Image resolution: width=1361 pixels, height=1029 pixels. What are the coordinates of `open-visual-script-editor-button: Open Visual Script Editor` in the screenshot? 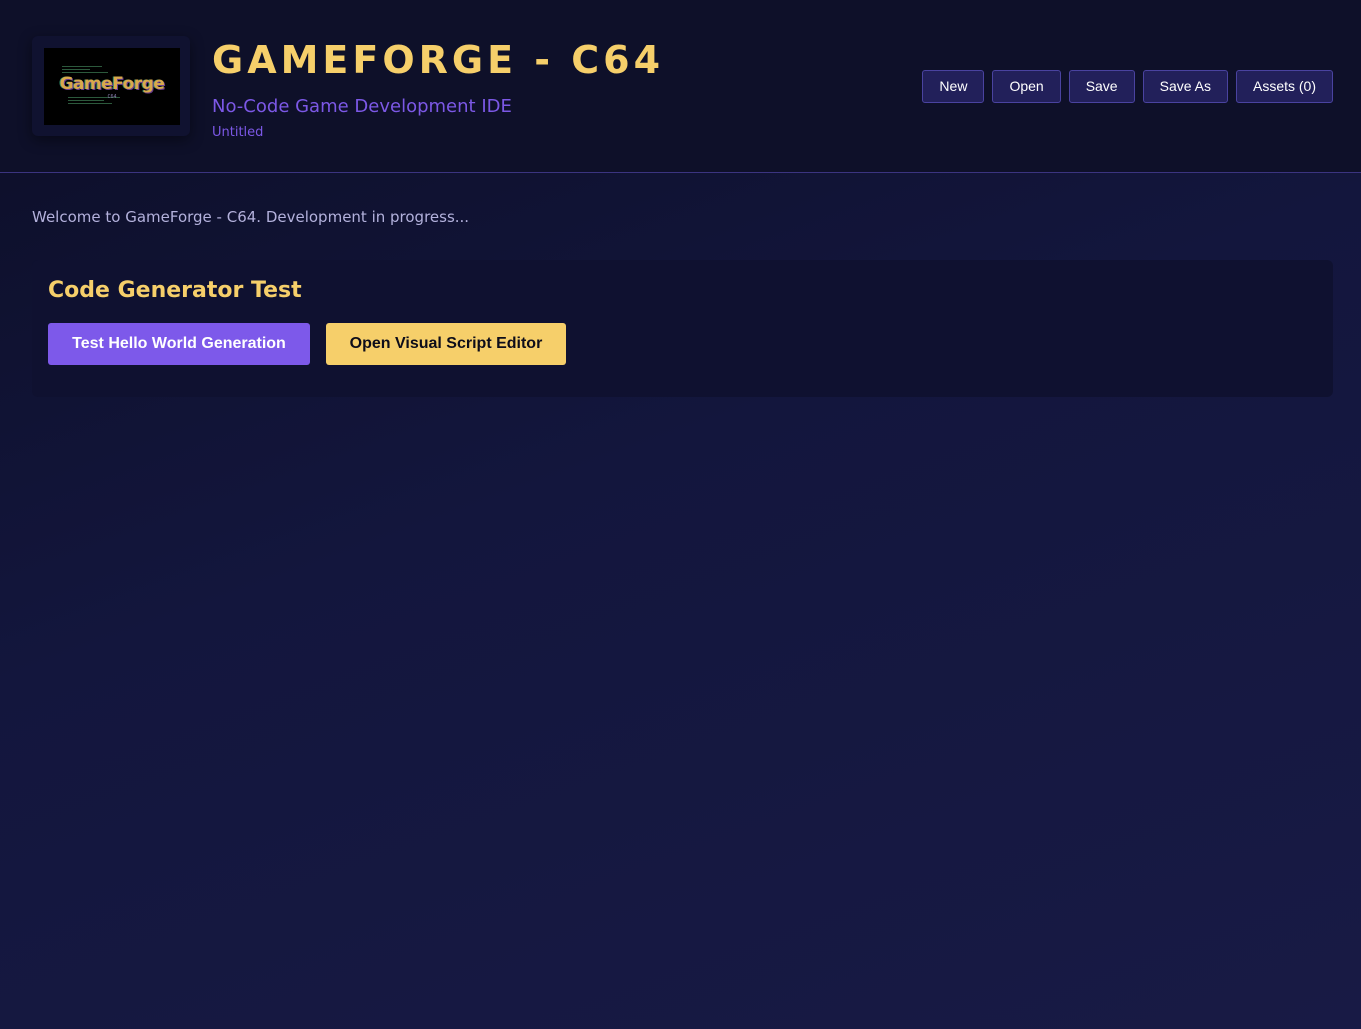 It's located at (446, 344).